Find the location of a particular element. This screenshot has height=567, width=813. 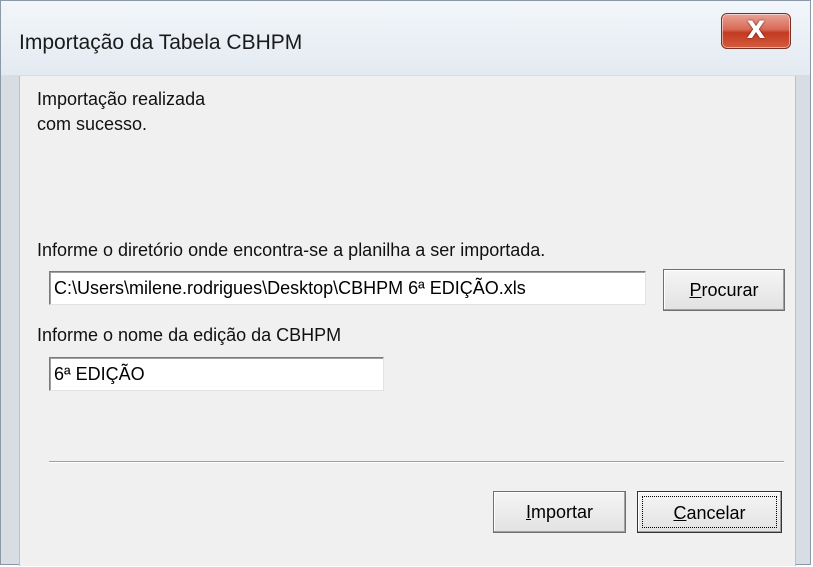

status-message-line-2: com sucesso. is located at coordinates (92, 124).